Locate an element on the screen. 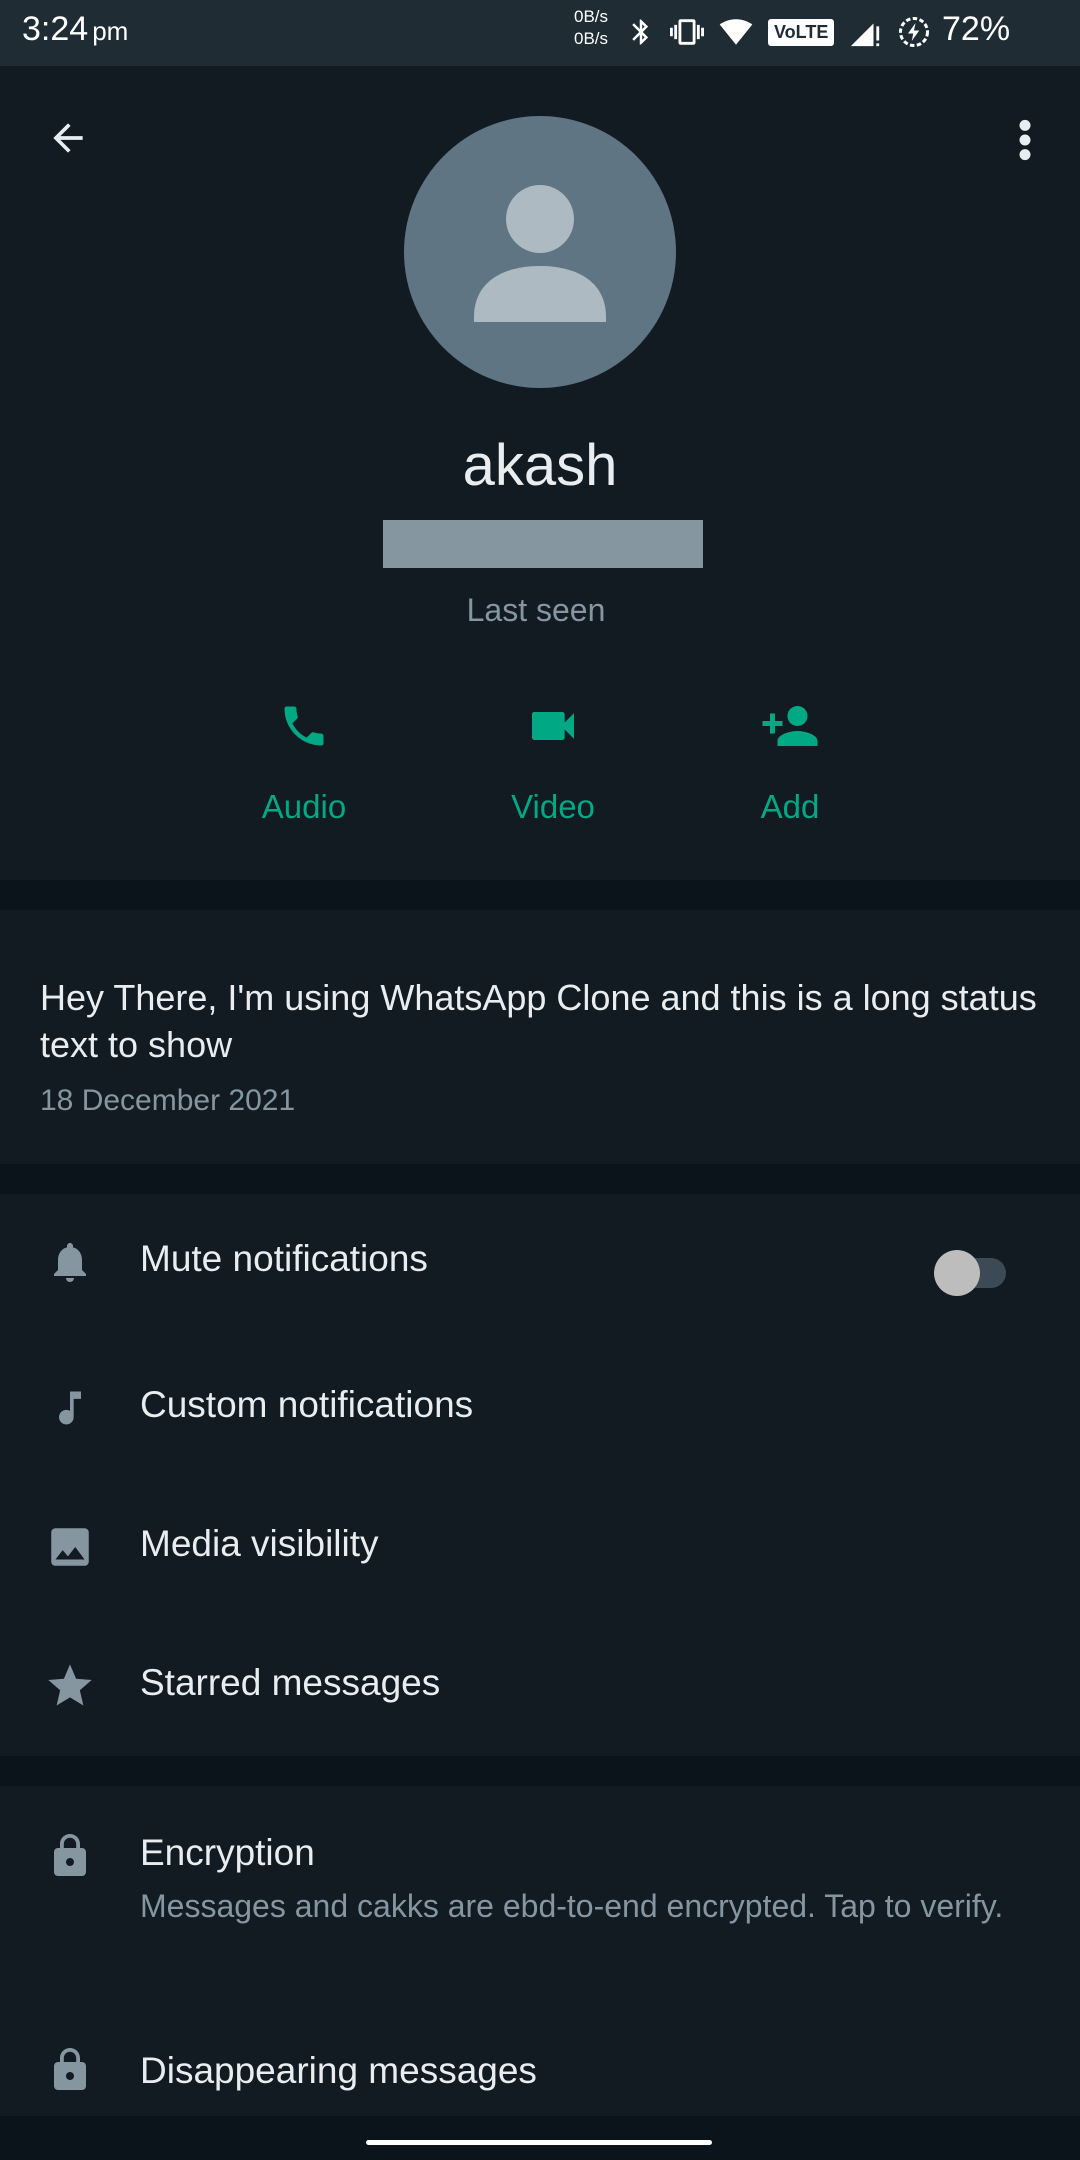  system-navigation-bar is located at coordinates (540, 2138).